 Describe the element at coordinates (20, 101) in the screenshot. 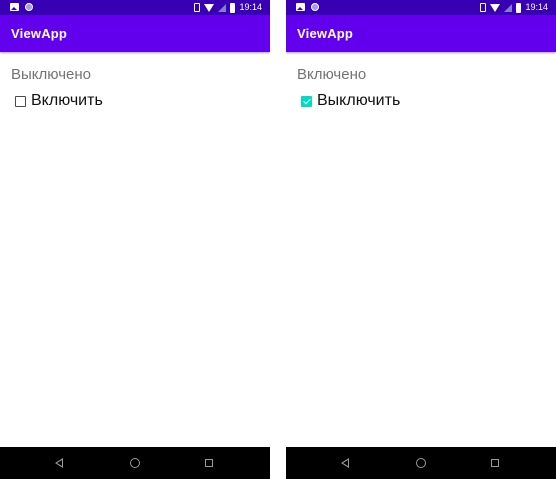

I see `checkbox-unchecked-icon` at that location.